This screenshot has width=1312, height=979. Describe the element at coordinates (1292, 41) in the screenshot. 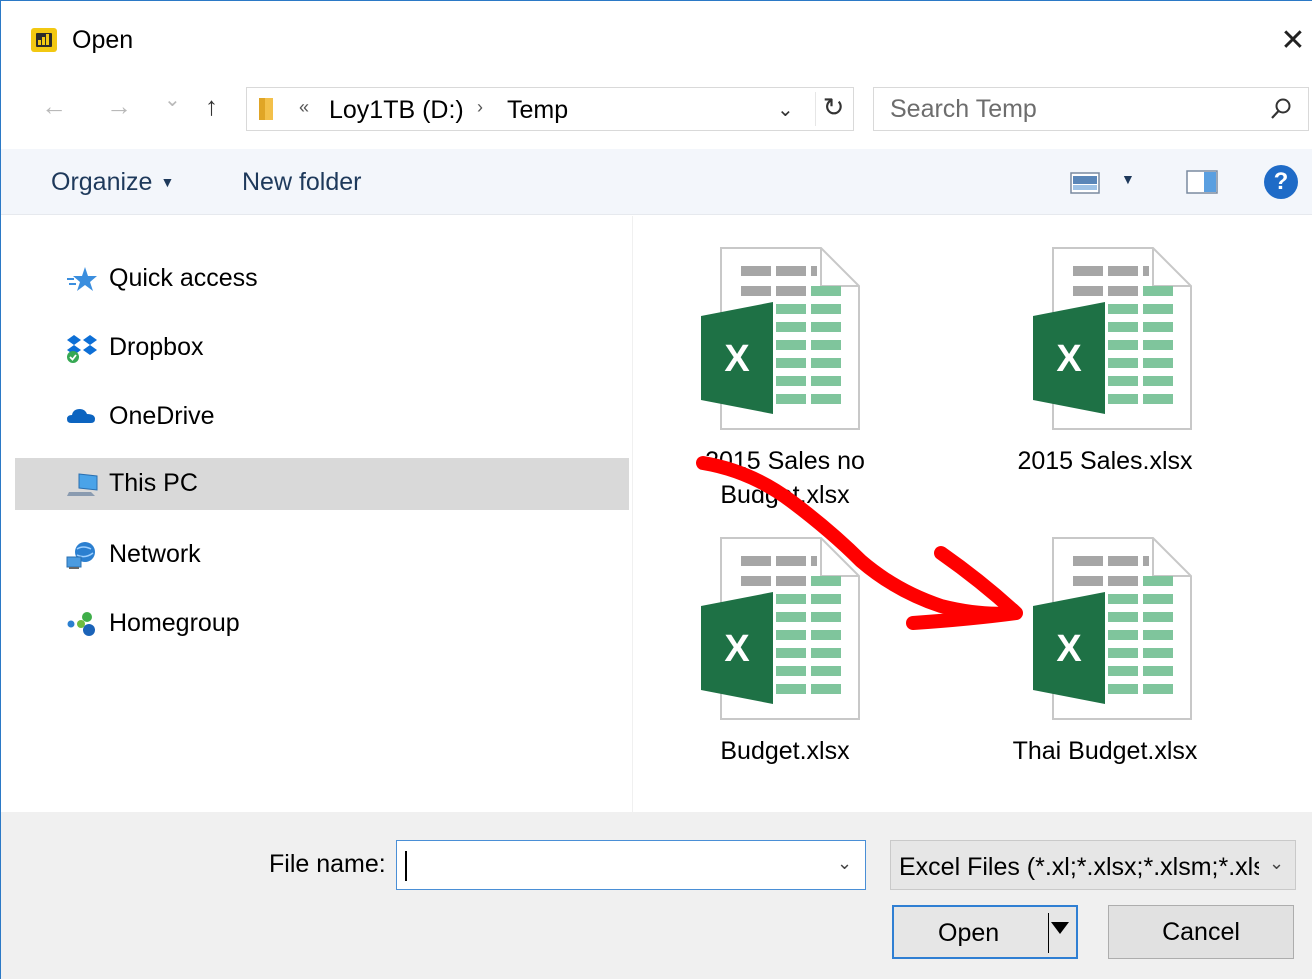

I see `close-button: ✕` at that location.